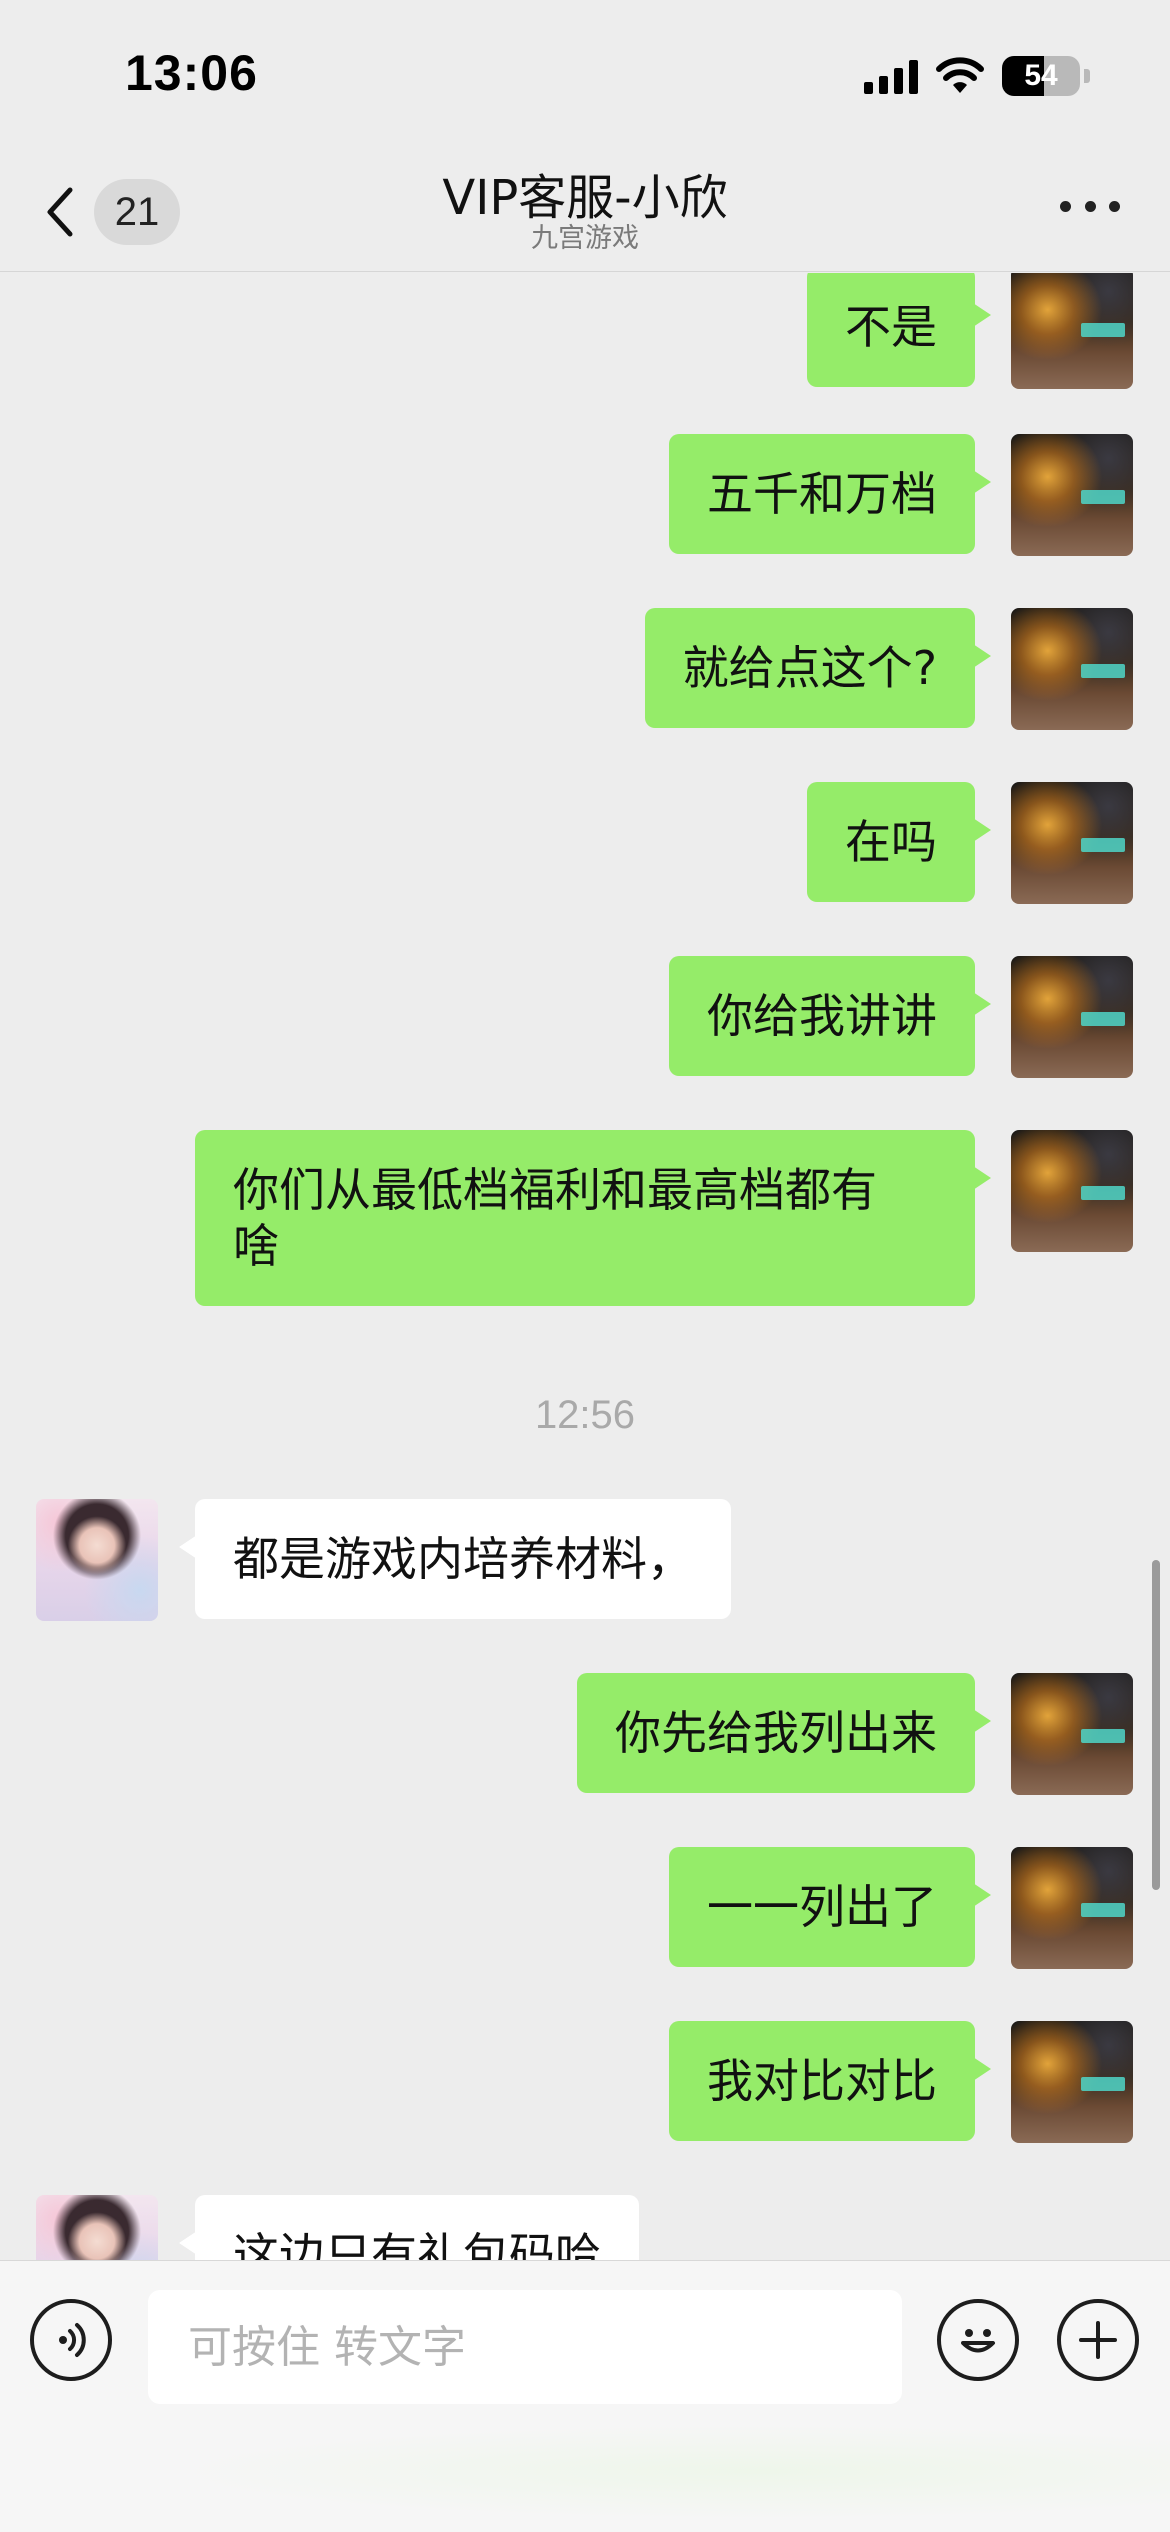 Image resolution: width=1170 pixels, height=2532 pixels. Describe the element at coordinates (830, 2081) in the screenshot. I see `sent-message-bubble: 我对比对比` at that location.